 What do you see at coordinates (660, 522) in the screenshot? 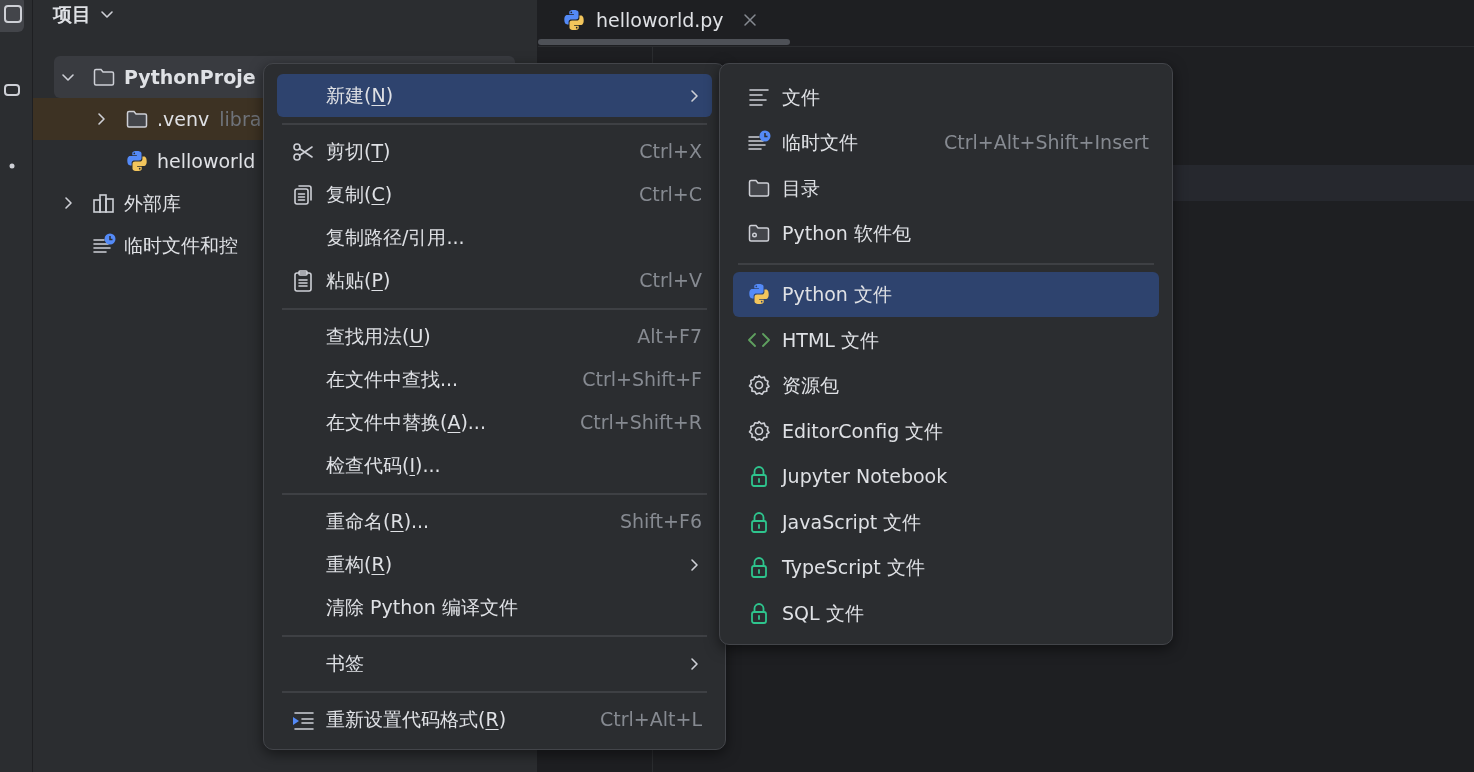
I see `shortcut-text: Shift+F6` at bounding box center [660, 522].